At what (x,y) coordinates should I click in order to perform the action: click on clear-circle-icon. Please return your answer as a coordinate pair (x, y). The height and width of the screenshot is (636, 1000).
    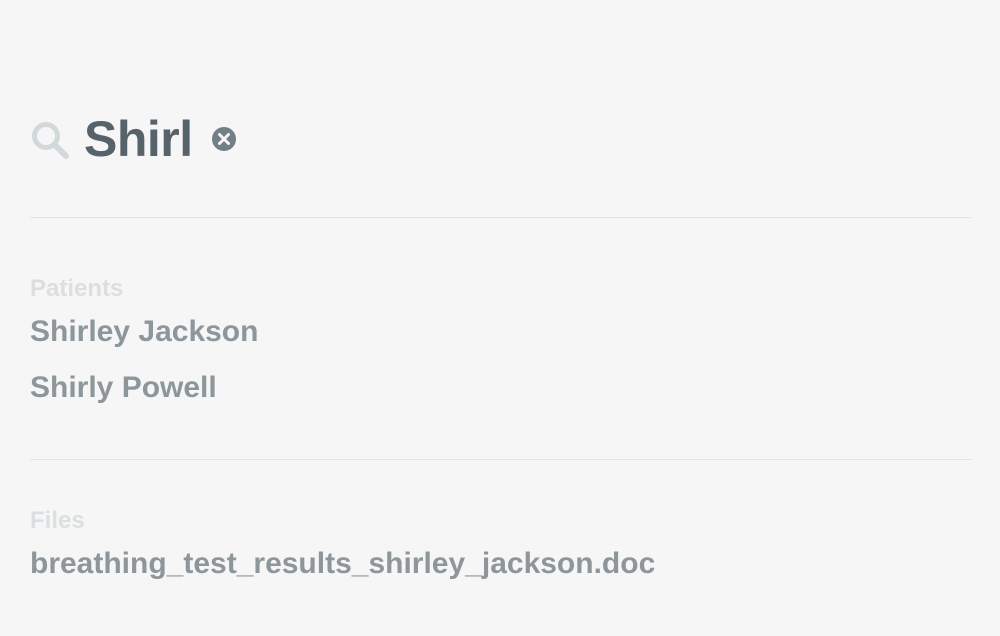
    Looking at the image, I should click on (224, 139).